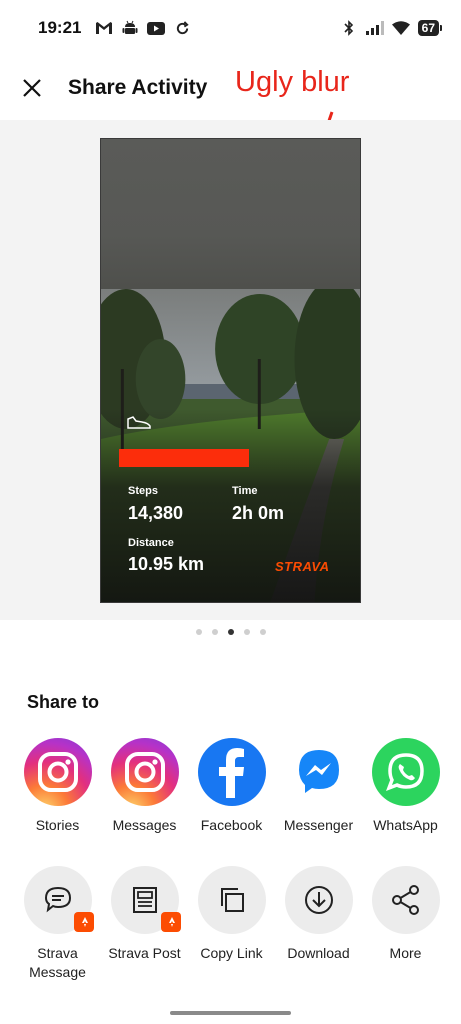  I want to click on share-messenger-button: Messenger, so click(318, 786).